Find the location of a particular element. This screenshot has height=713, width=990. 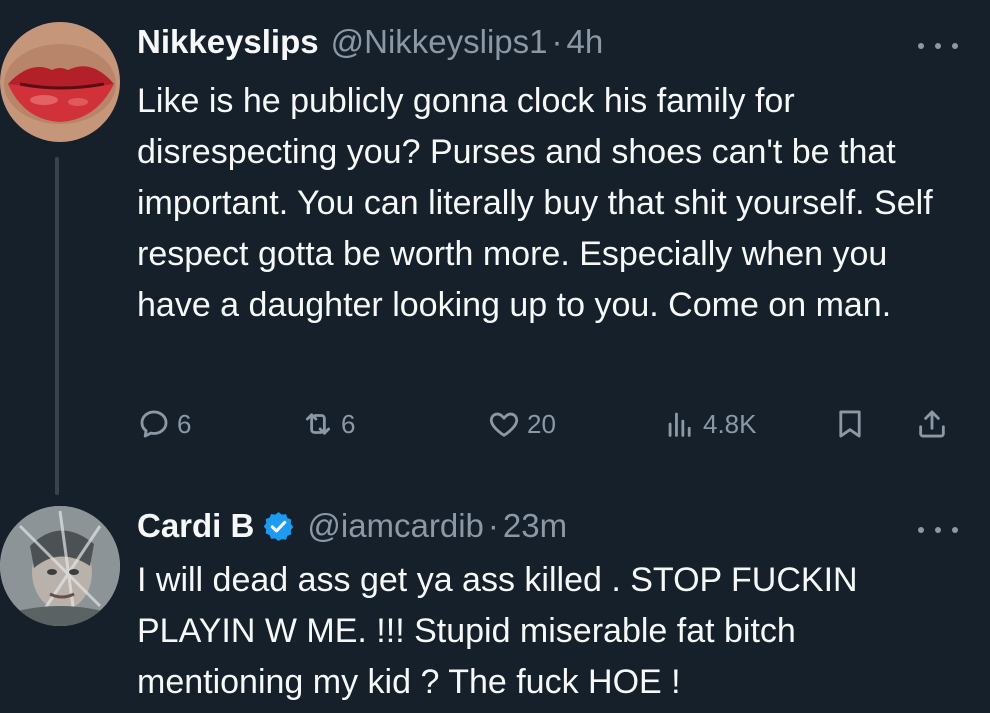

share-icon is located at coordinates (932, 424).